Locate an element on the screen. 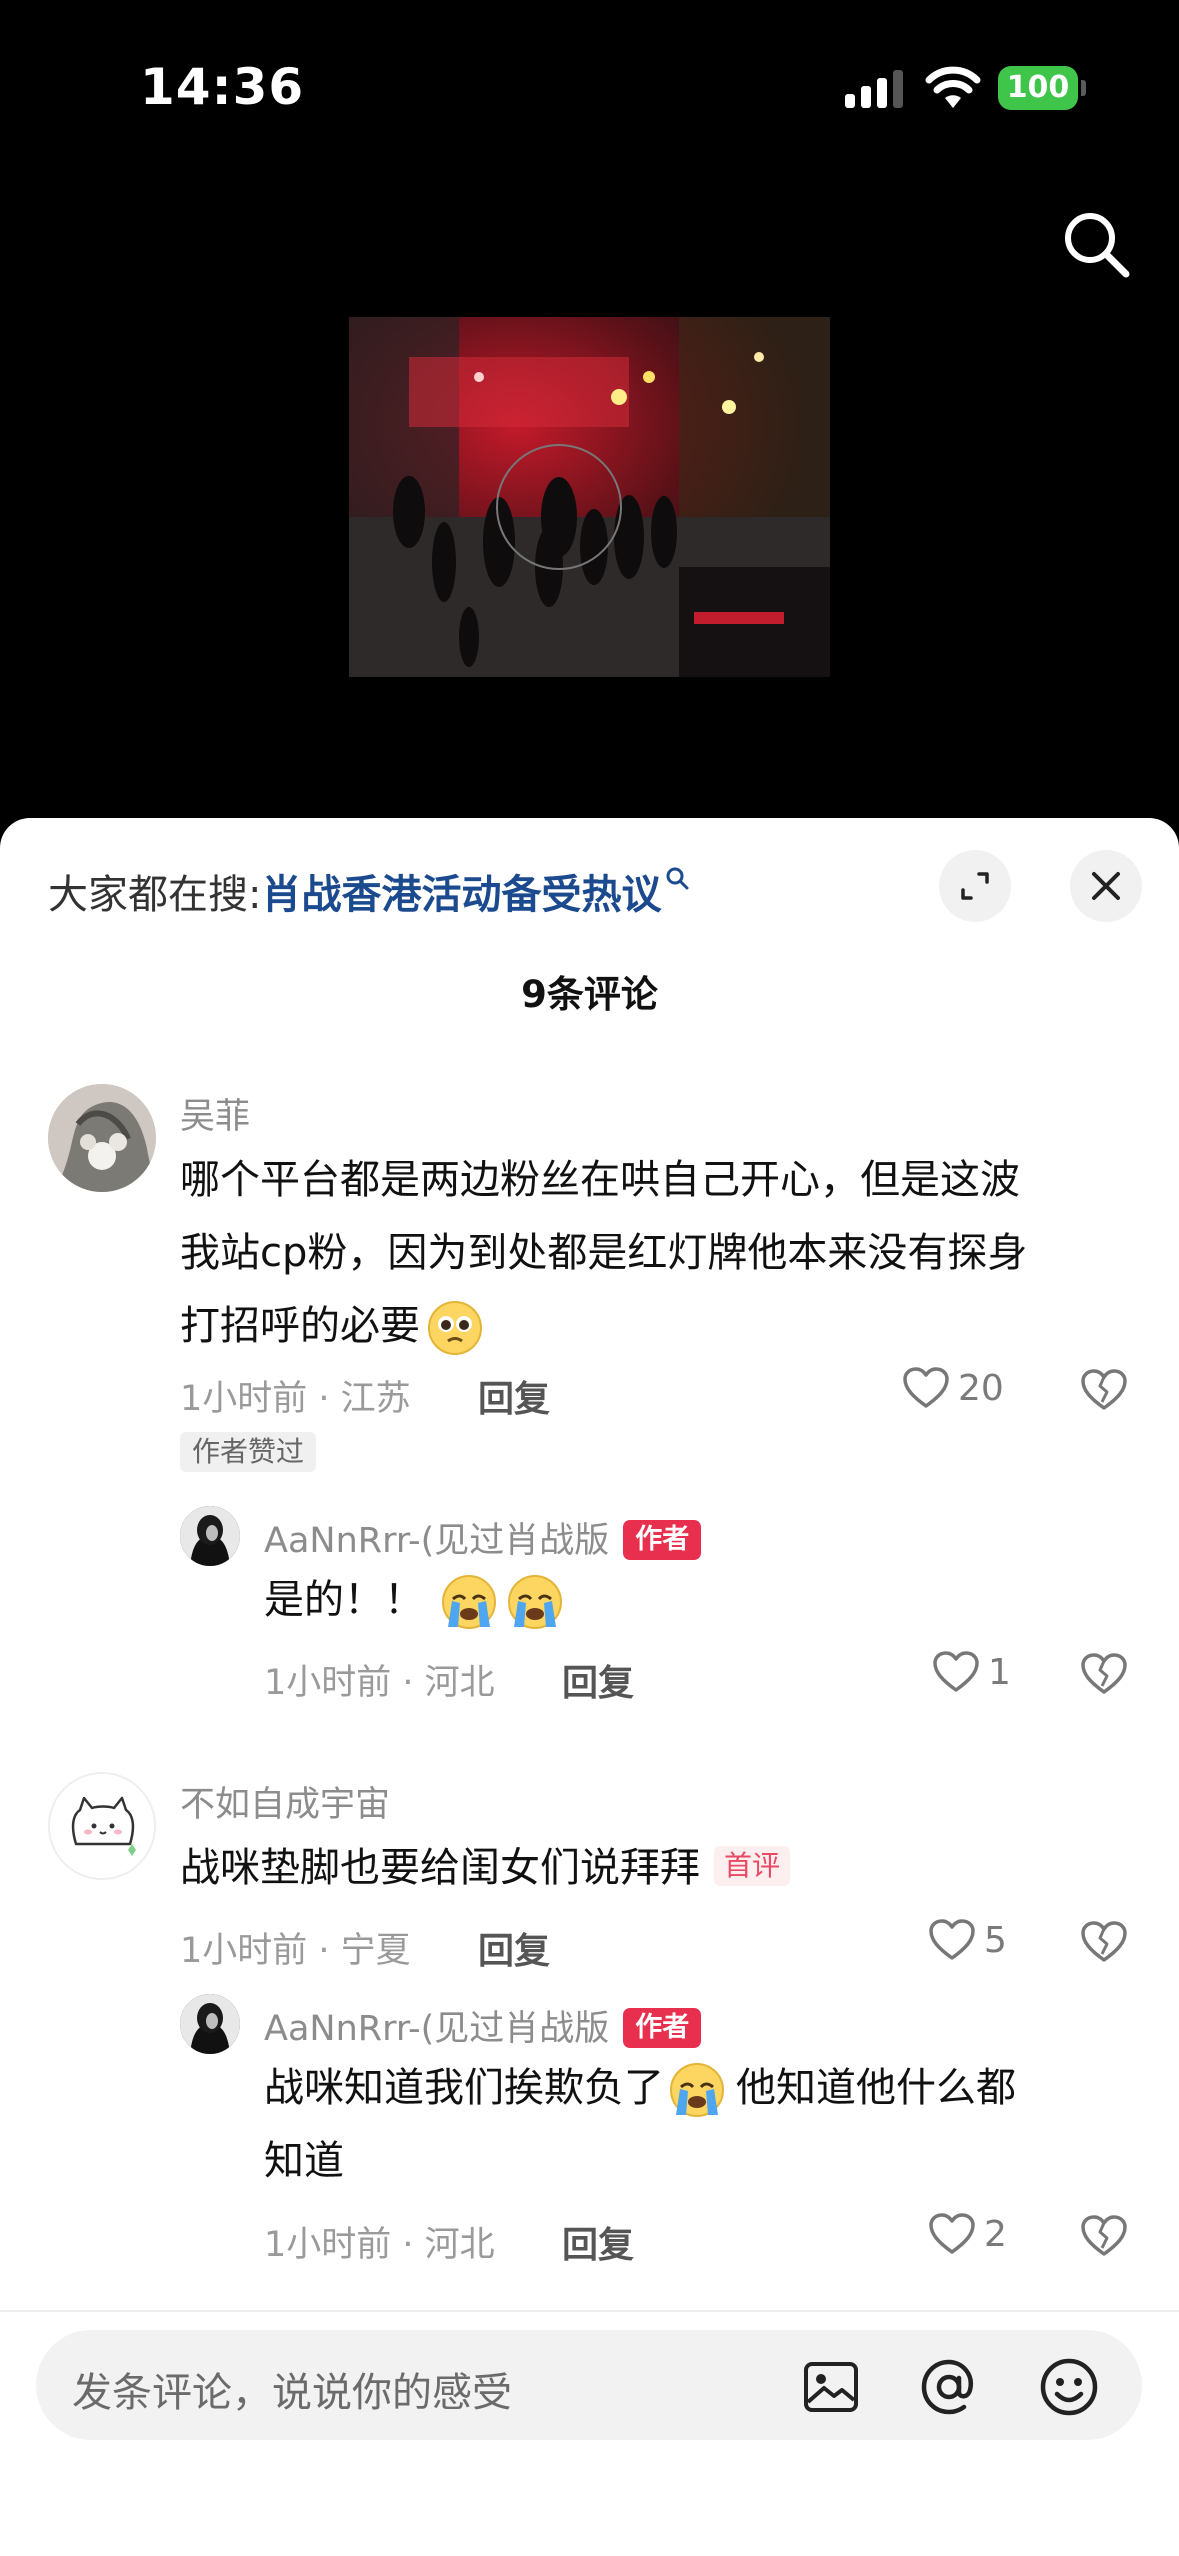 The image size is (1179, 2556). status-time: 14:36 is located at coordinates (222, 87).